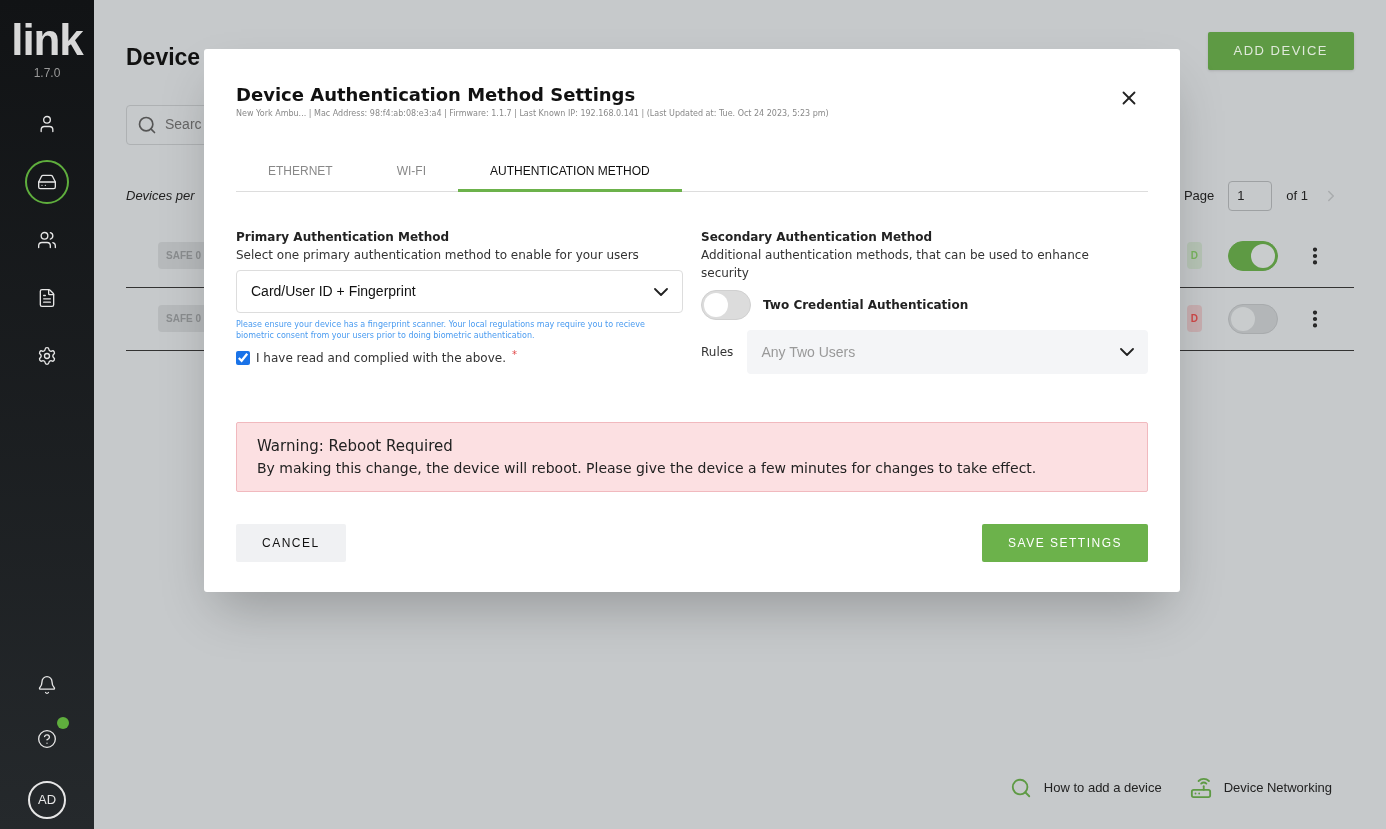 This screenshot has height=829, width=1386. I want to click on help-link: How to add a device, so click(1085, 788).